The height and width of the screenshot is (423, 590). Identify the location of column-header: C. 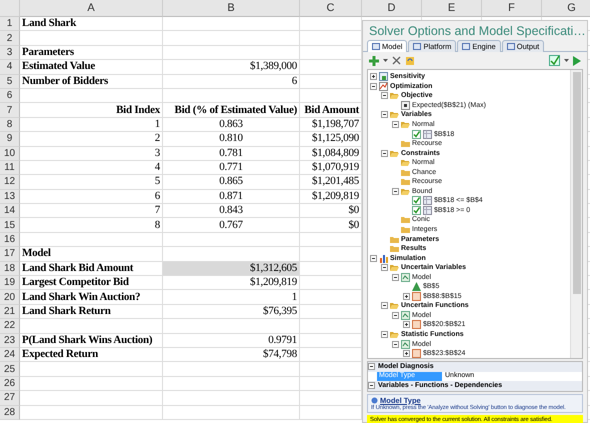
(331, 8).